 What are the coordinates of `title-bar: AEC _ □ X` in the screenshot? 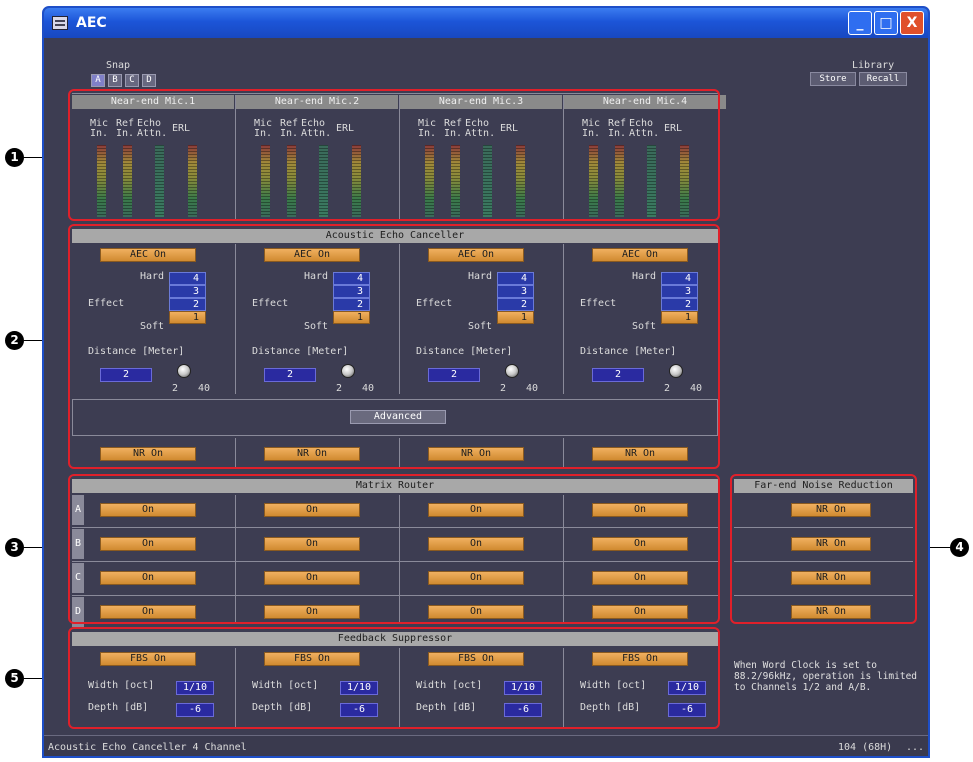 It's located at (486, 23).